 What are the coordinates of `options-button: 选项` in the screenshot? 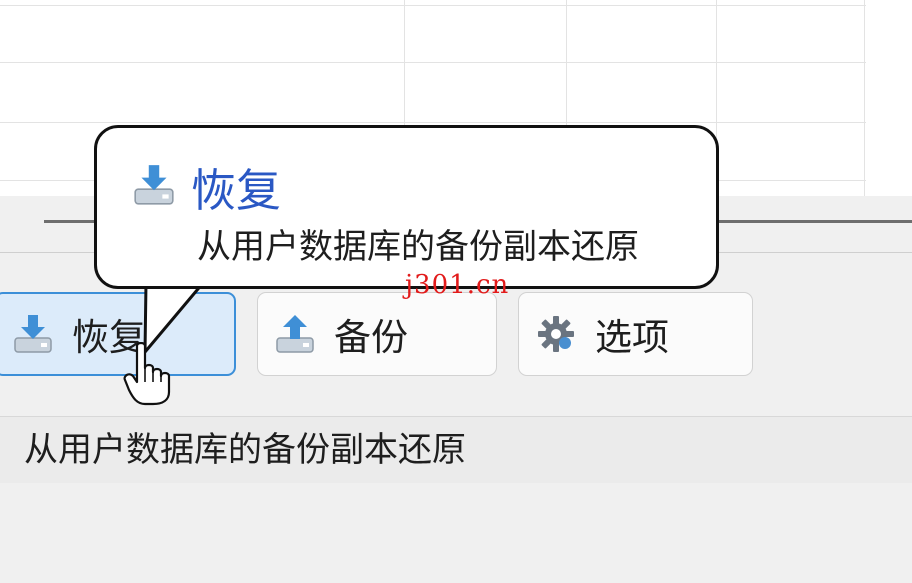 It's located at (635, 334).